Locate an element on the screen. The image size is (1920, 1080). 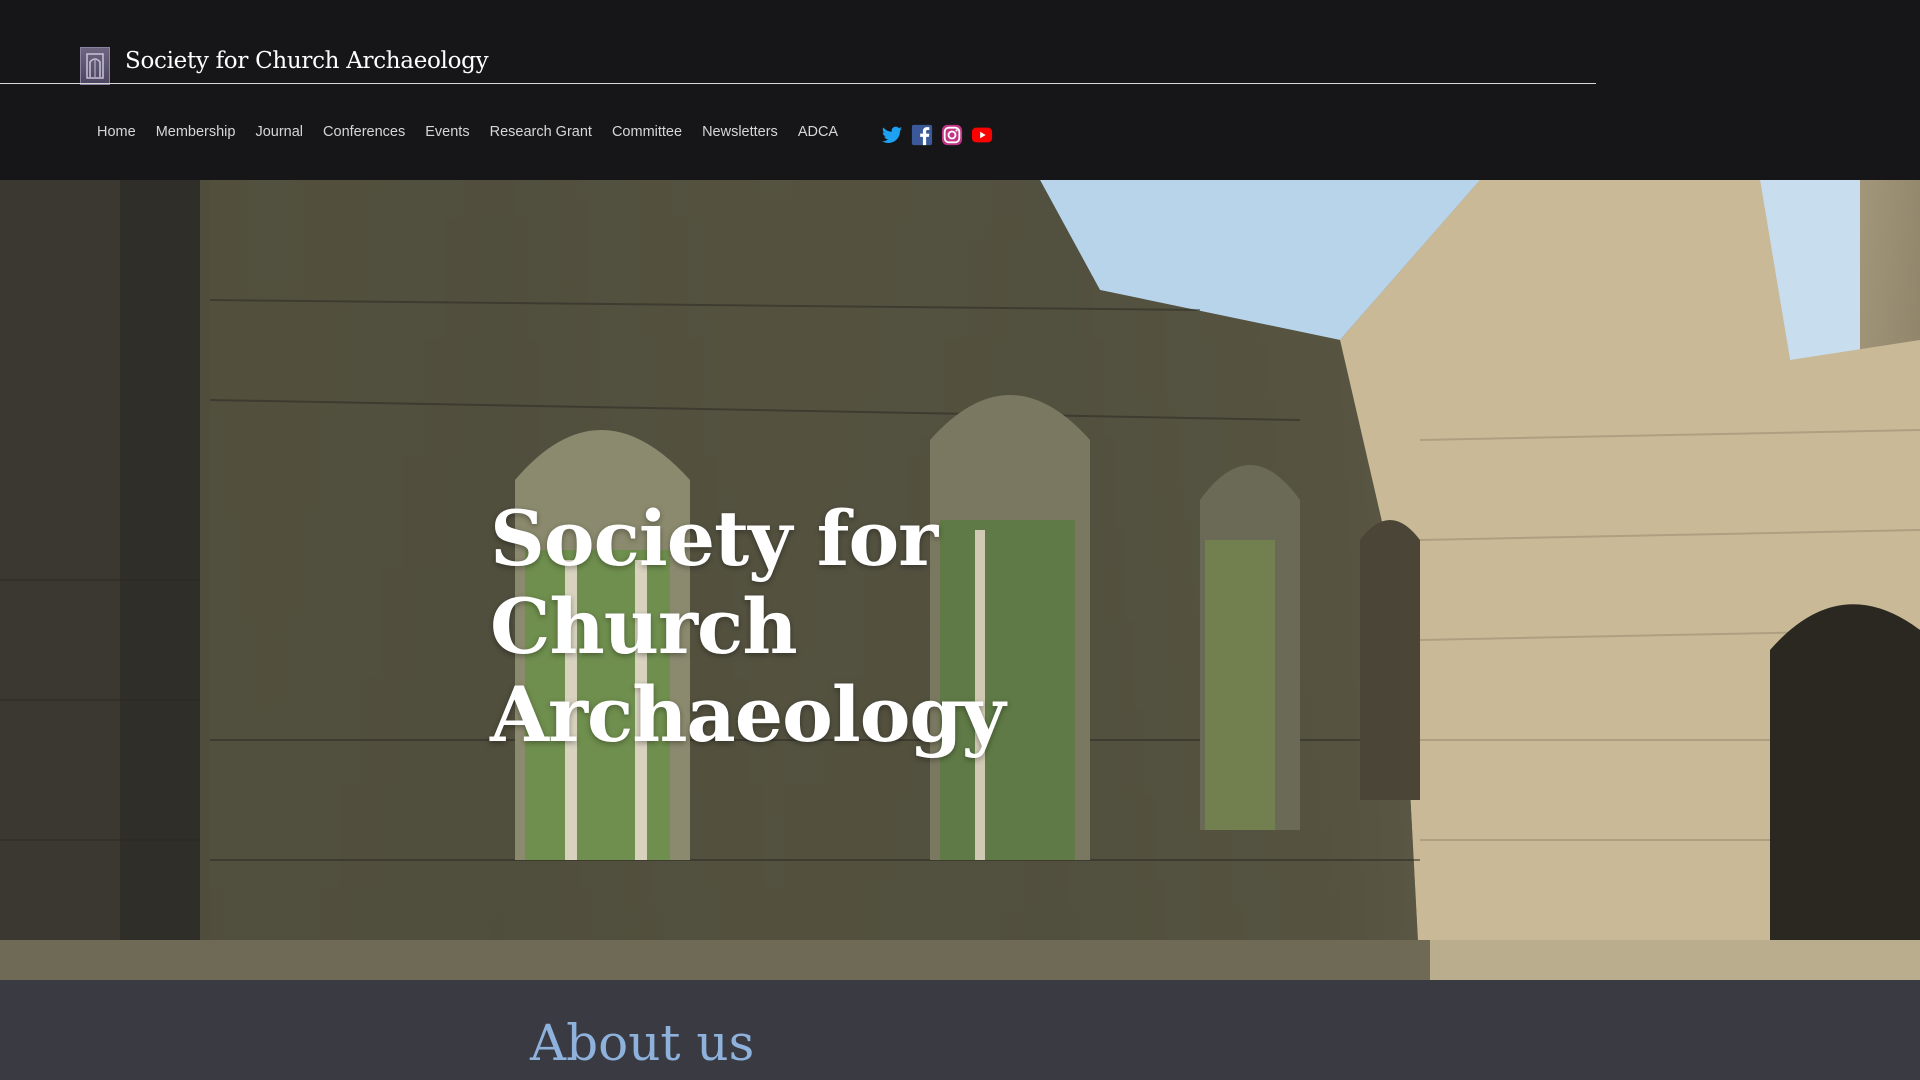
nav-item-events: Events is located at coordinates (447, 132).